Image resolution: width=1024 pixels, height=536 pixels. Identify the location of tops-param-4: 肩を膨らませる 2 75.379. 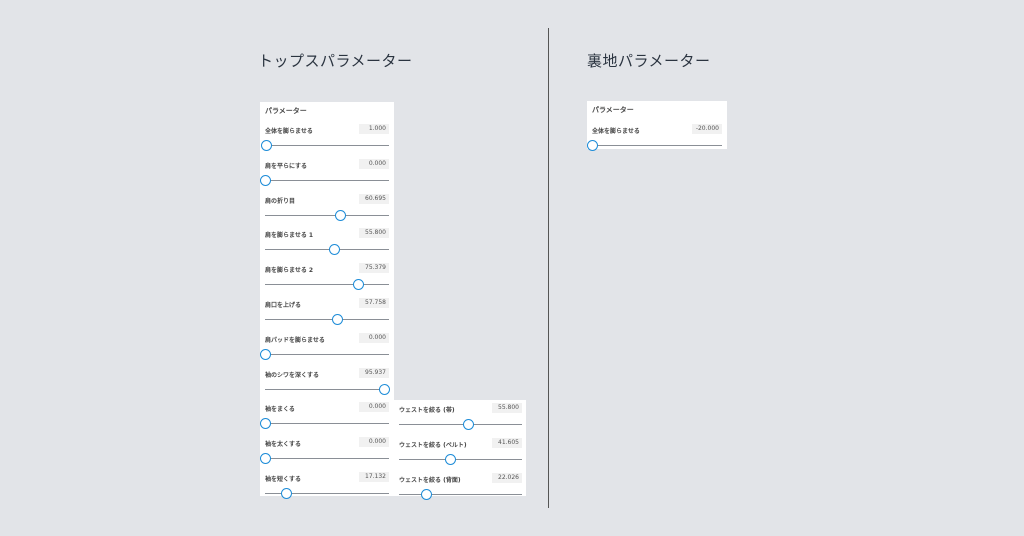
(325, 278).